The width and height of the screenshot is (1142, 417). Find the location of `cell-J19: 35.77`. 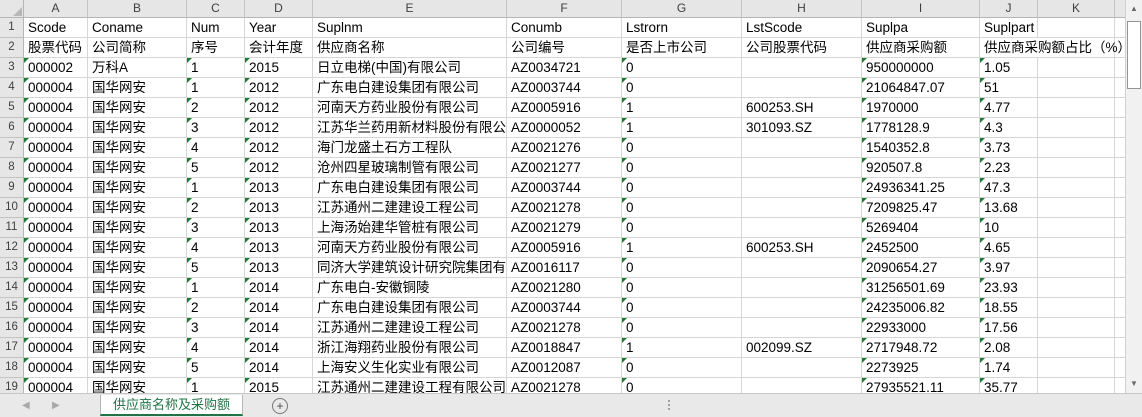

cell-J19: 35.77 is located at coordinates (1009, 385).